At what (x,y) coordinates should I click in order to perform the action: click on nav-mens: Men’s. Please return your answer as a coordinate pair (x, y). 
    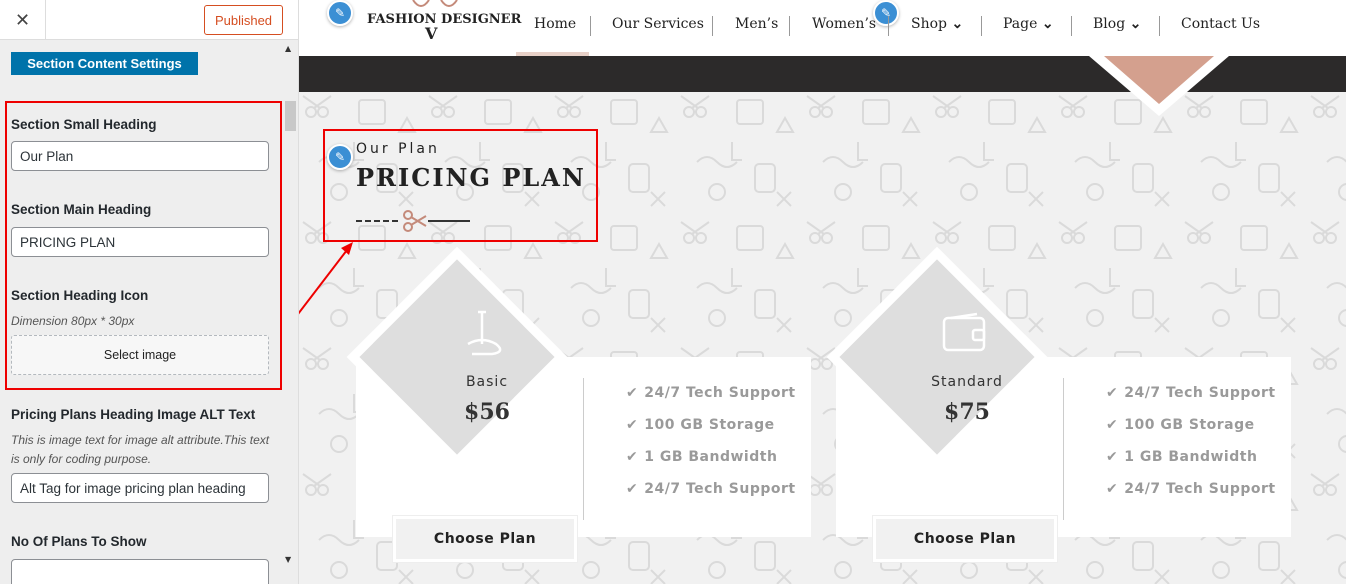
    Looking at the image, I should click on (756, 26).